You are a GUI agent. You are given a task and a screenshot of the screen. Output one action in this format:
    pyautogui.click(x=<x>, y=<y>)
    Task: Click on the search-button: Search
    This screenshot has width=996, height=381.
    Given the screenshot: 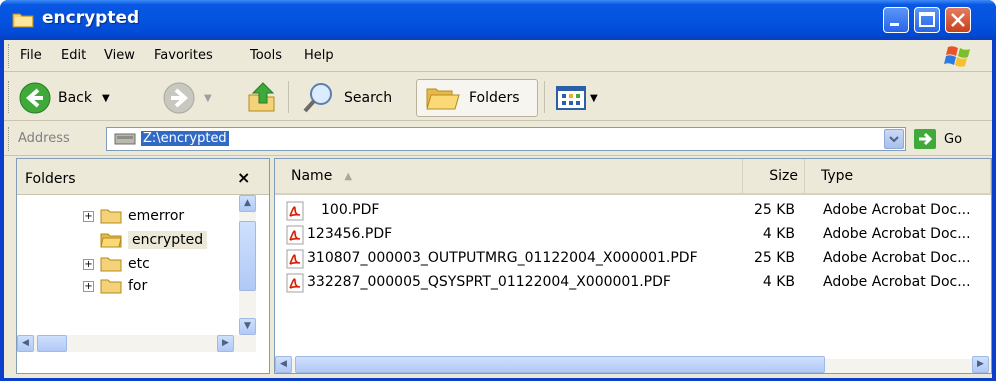 What is the action you would take?
    pyautogui.click(x=347, y=98)
    